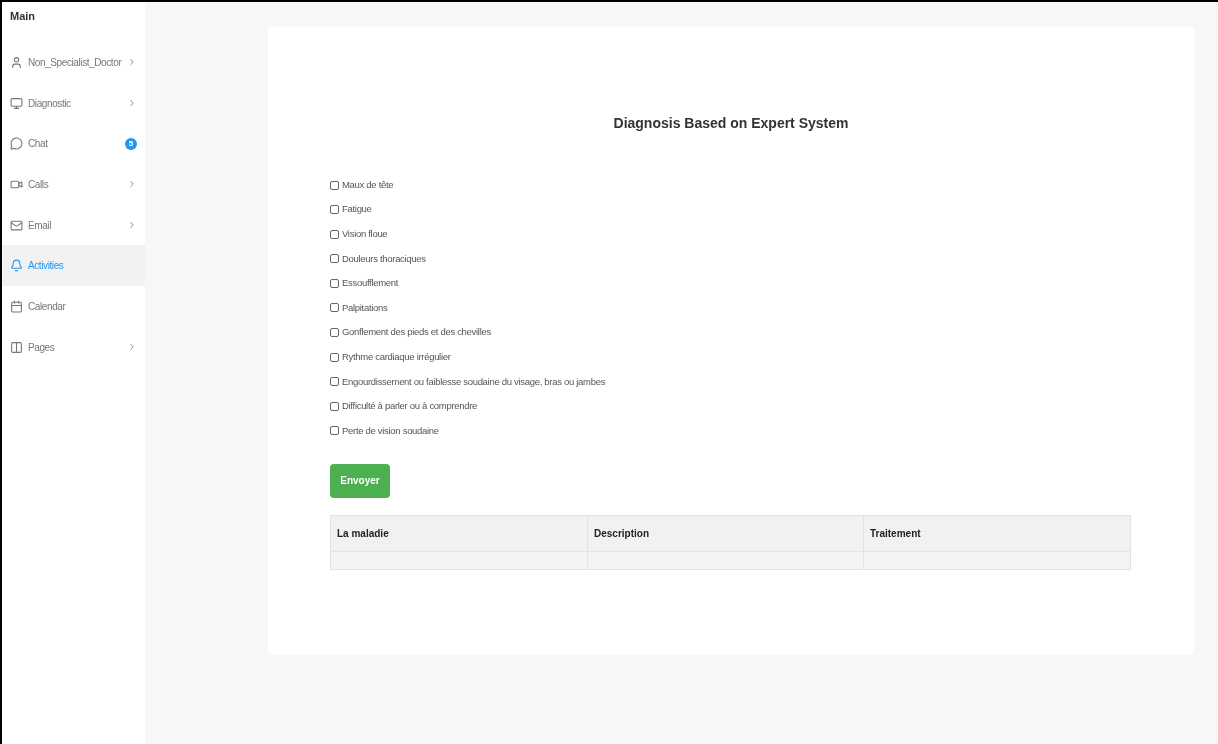 The width and height of the screenshot is (1218, 744). I want to click on sidebar-item: Chat 5, so click(73, 144).